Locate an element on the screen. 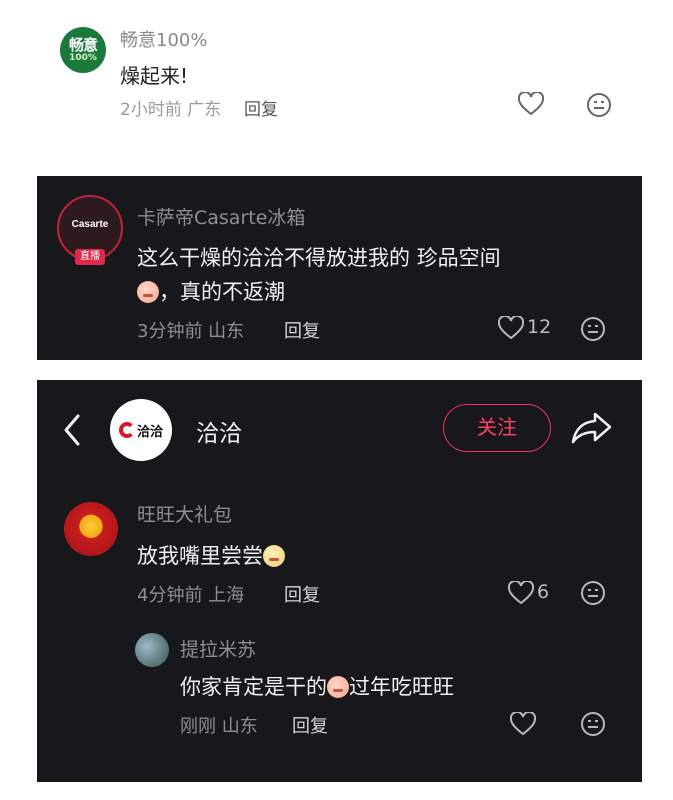  comment-username: 卡萨帝Casarte冰箱 is located at coordinates (221, 216).